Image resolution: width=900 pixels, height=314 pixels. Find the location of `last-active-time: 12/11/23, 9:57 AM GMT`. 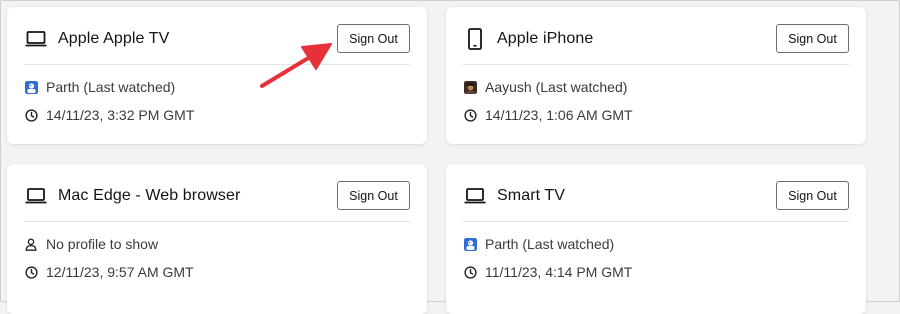

last-active-time: 12/11/23, 9:57 AM GMT is located at coordinates (109, 272).